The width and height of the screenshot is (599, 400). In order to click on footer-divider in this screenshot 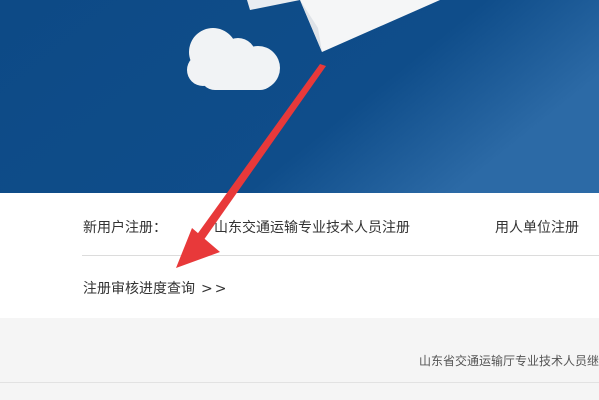, I will do `click(299, 382)`.